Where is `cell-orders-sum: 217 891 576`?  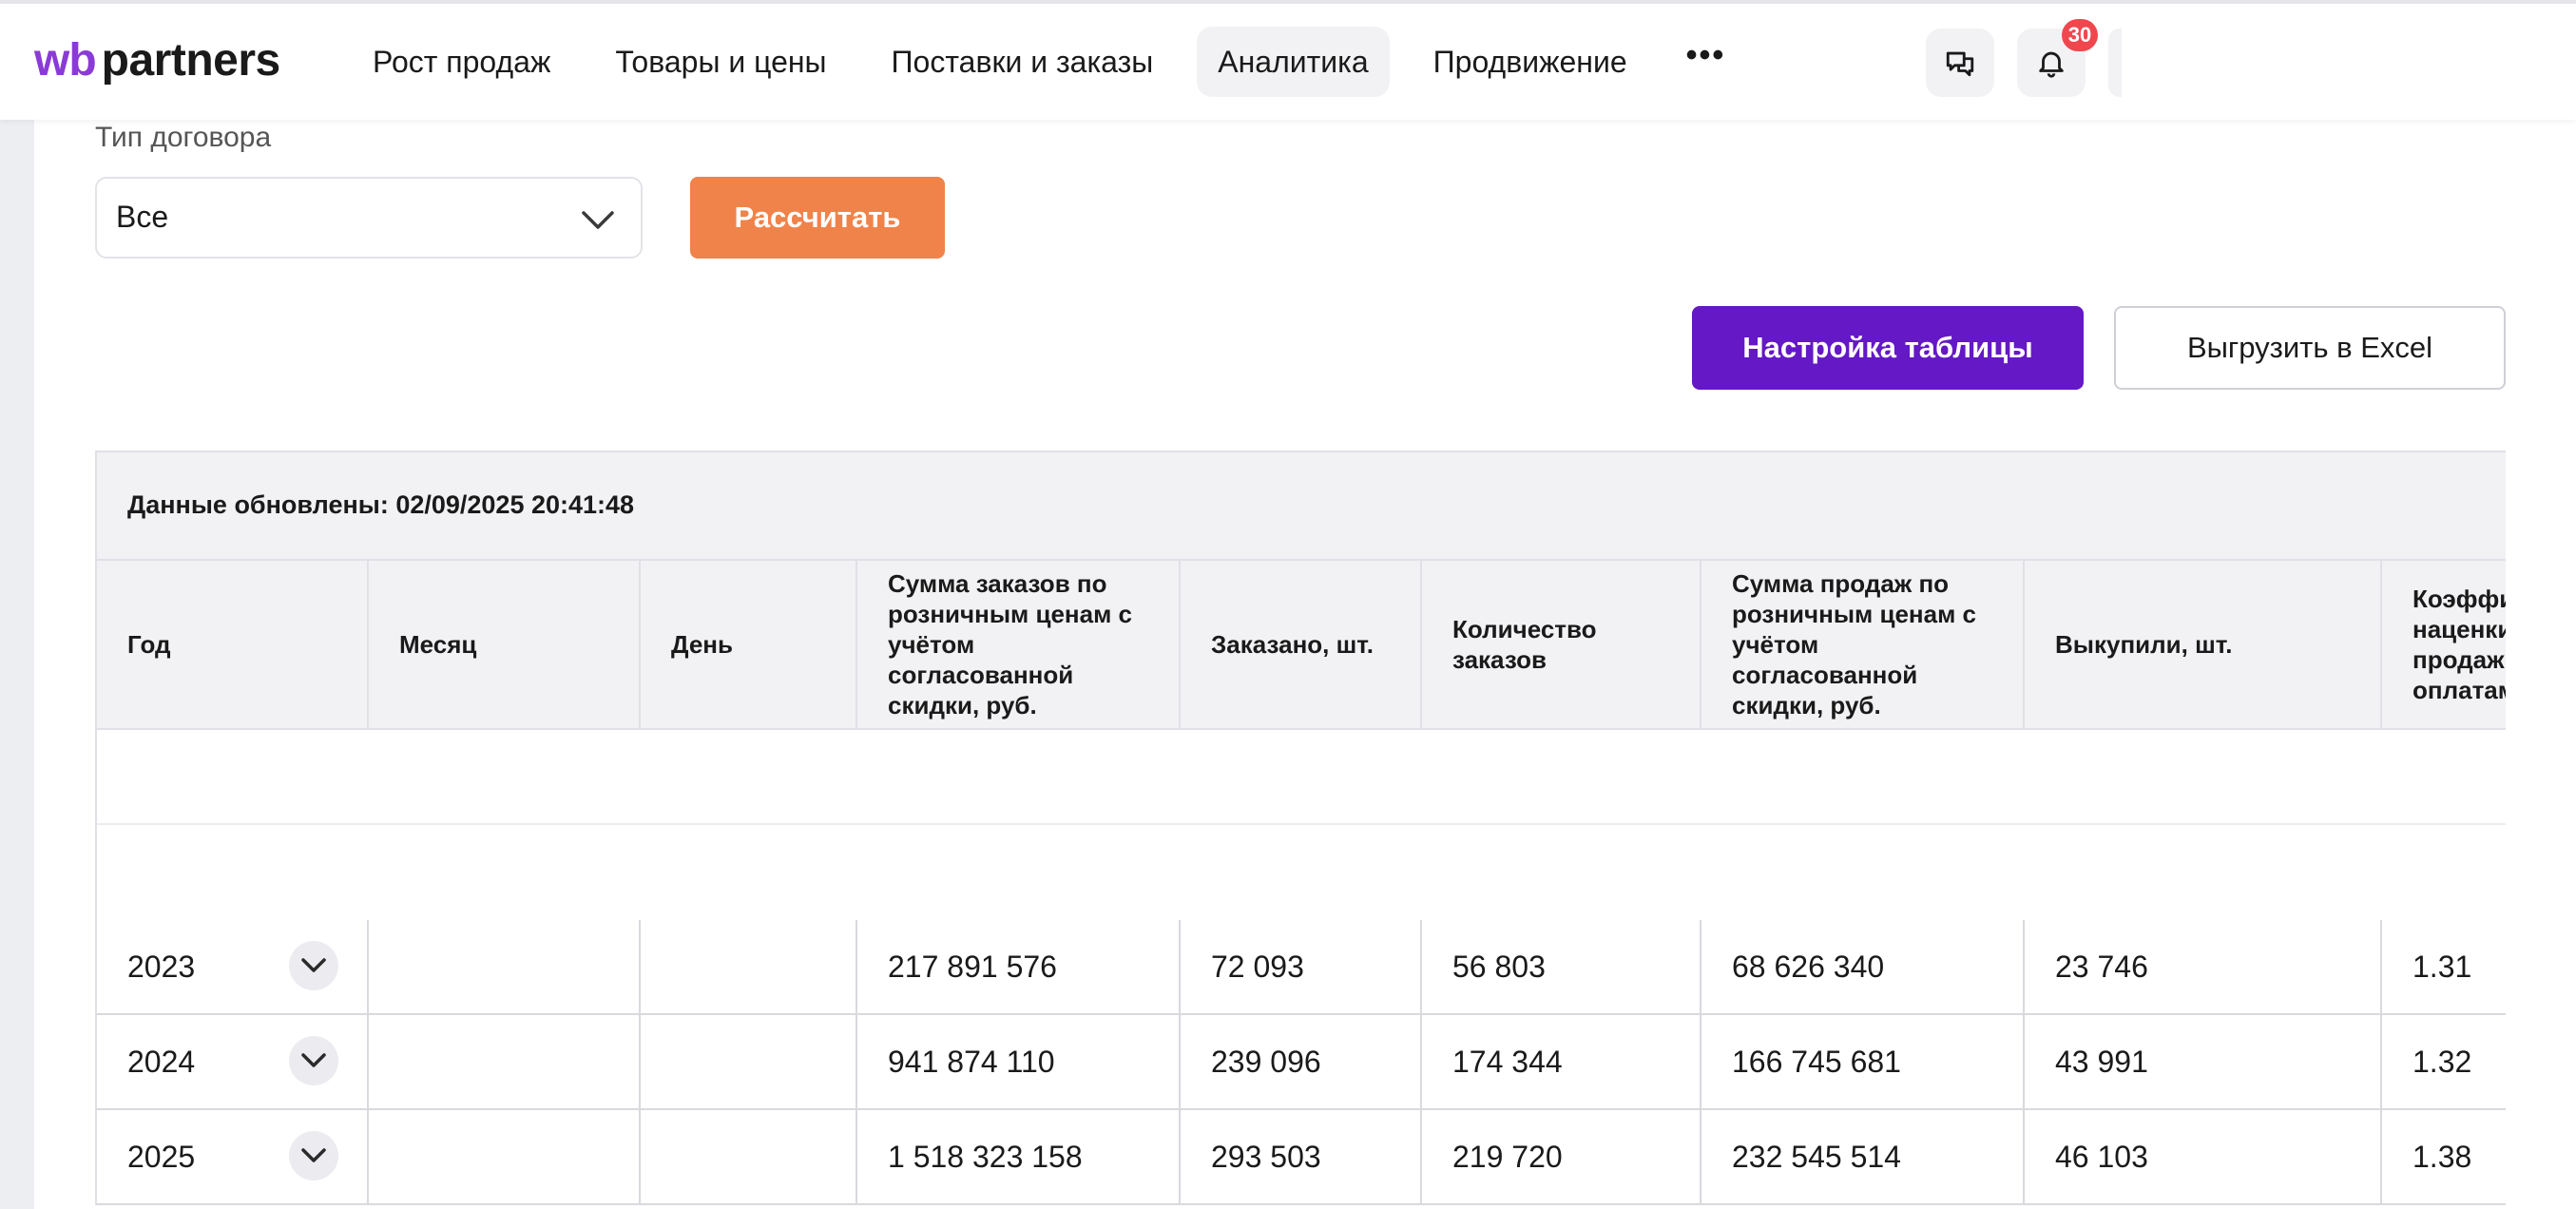
cell-orders-sum: 217 891 576 is located at coordinates (1019, 966).